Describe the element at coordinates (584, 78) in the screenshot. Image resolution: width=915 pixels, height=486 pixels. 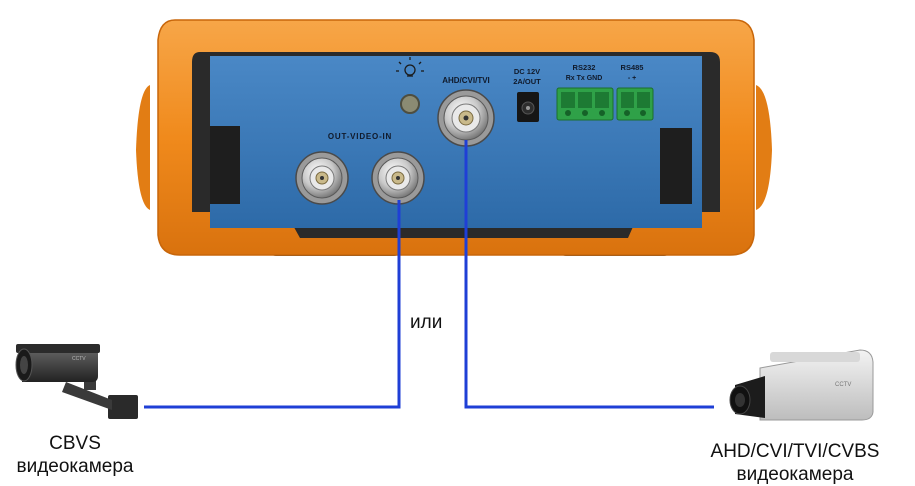
I see `rs232-pins-label: Rx Tx GND` at that location.